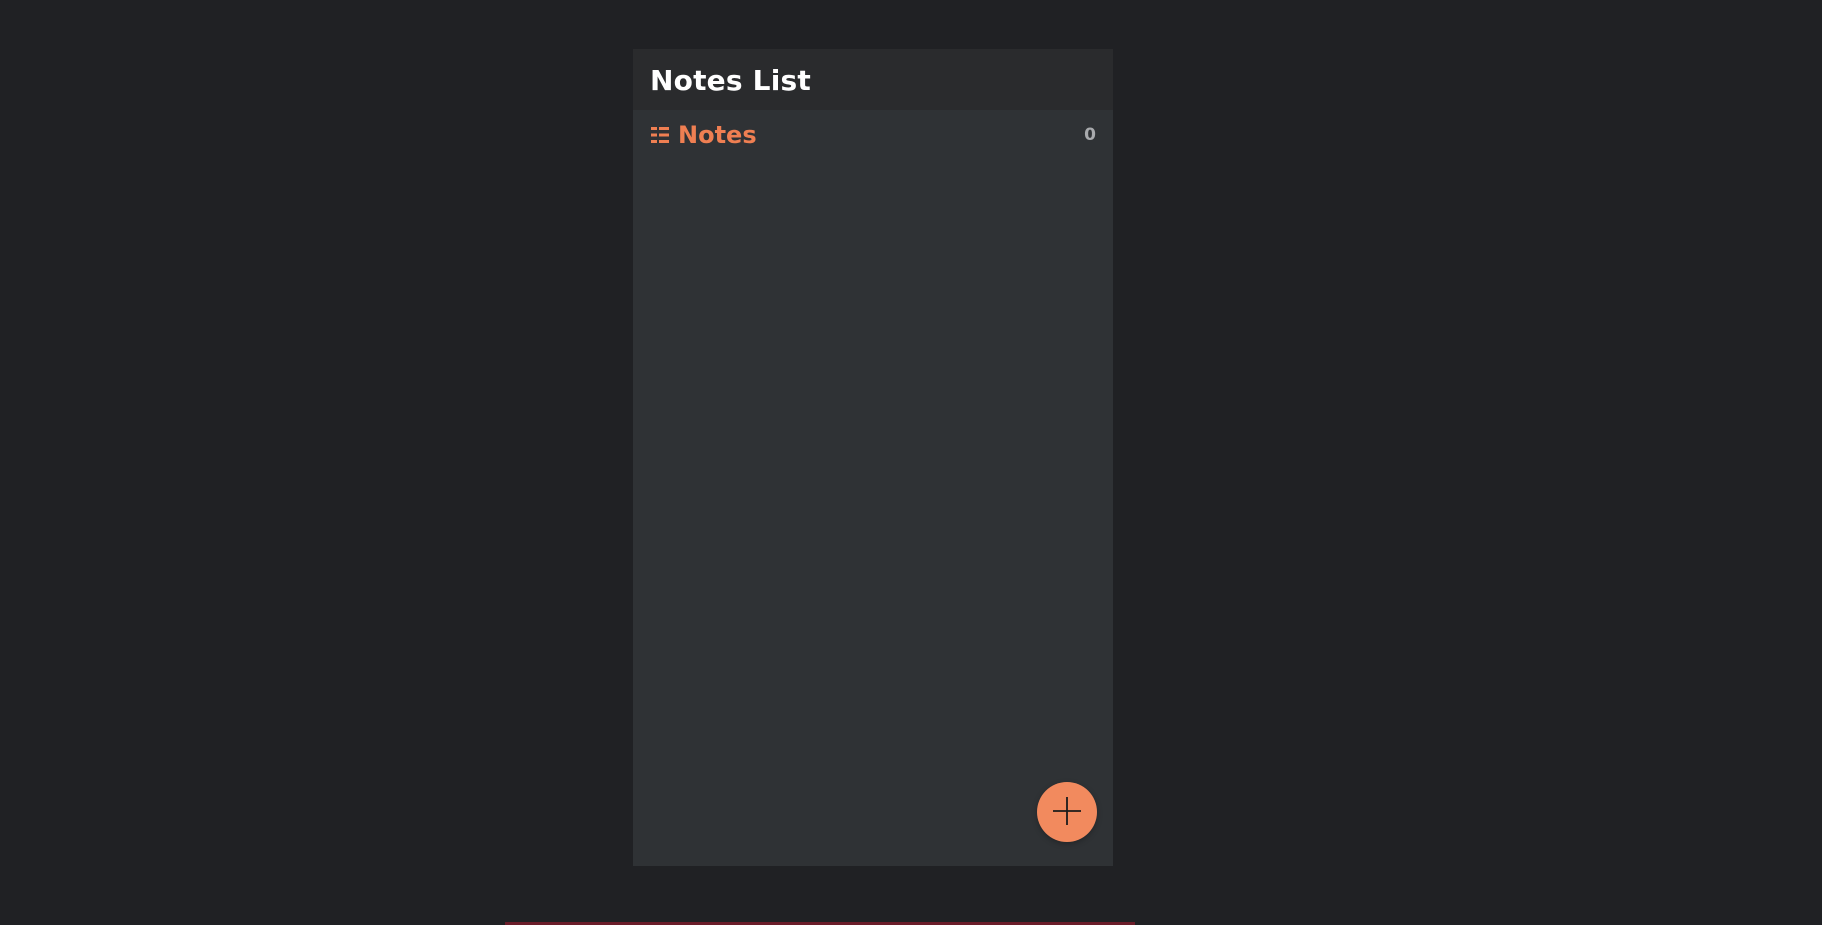 Image resolution: width=1822 pixels, height=925 pixels. Describe the element at coordinates (1090, 135) in the screenshot. I see `notes-count-badge: 0` at that location.